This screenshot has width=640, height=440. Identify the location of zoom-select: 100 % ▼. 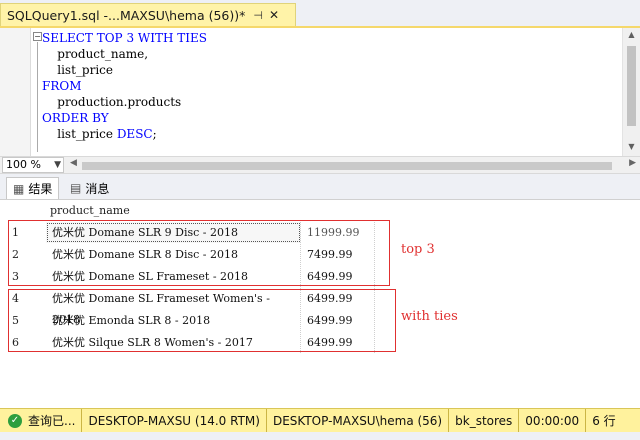
(33, 165).